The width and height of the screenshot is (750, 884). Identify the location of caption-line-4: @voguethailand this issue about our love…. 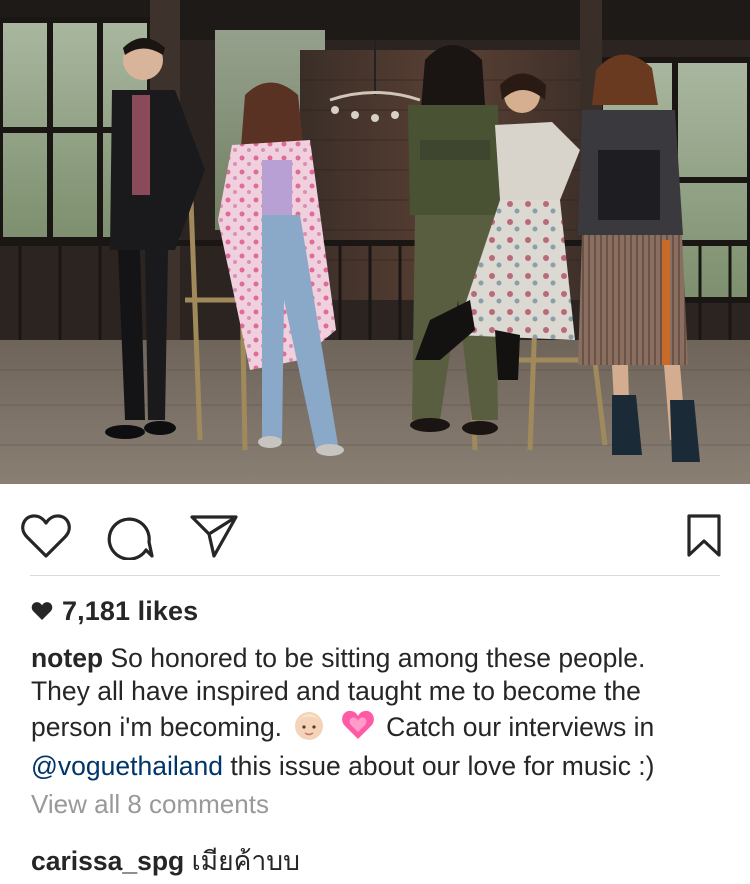
(381, 766).